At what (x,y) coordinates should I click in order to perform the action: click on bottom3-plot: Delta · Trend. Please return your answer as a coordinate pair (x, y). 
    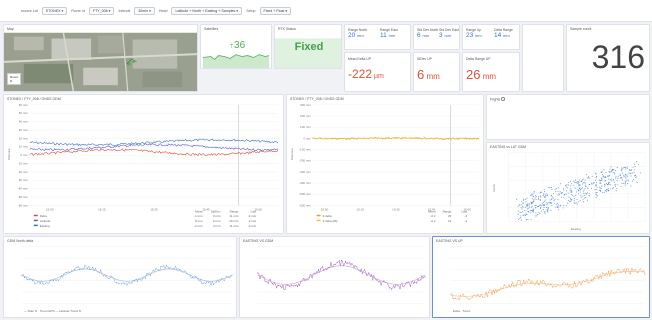
    Looking at the image, I should click on (541, 277).